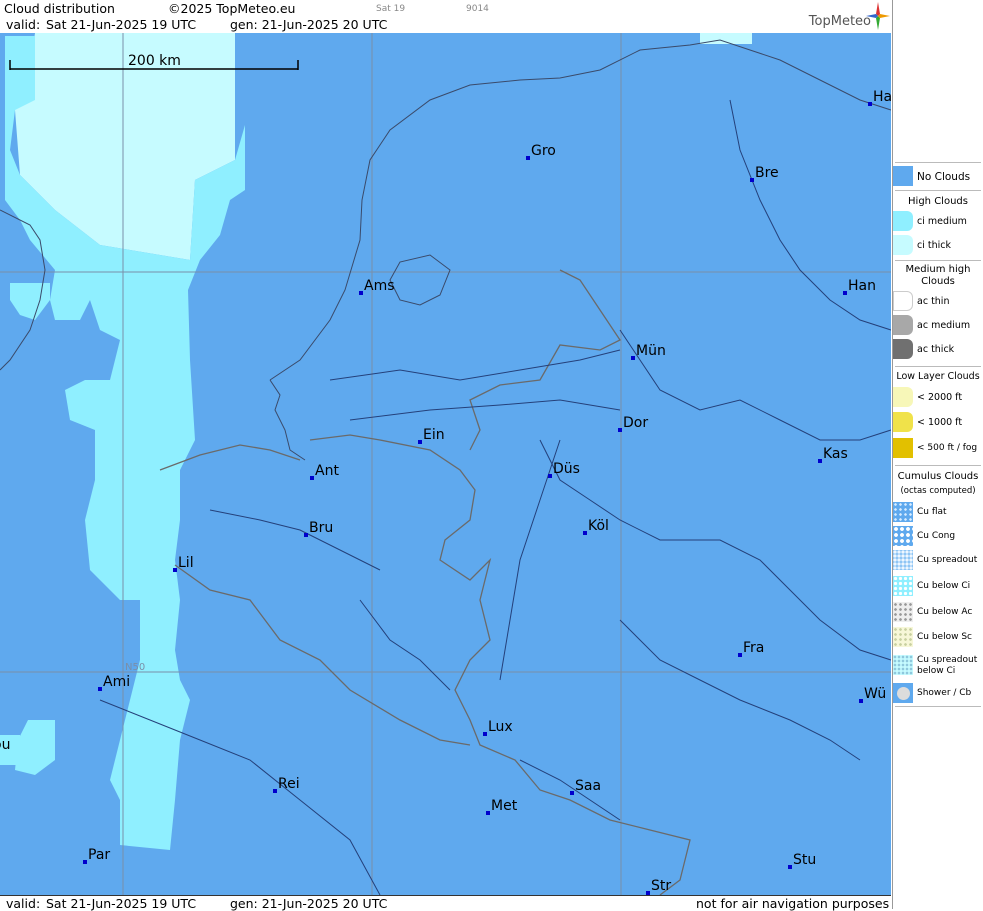 Image resolution: width=983 pixels, height=911 pixels. What do you see at coordinates (903, 586) in the screenshot?
I see `cu-below-ci-swatch` at bounding box center [903, 586].